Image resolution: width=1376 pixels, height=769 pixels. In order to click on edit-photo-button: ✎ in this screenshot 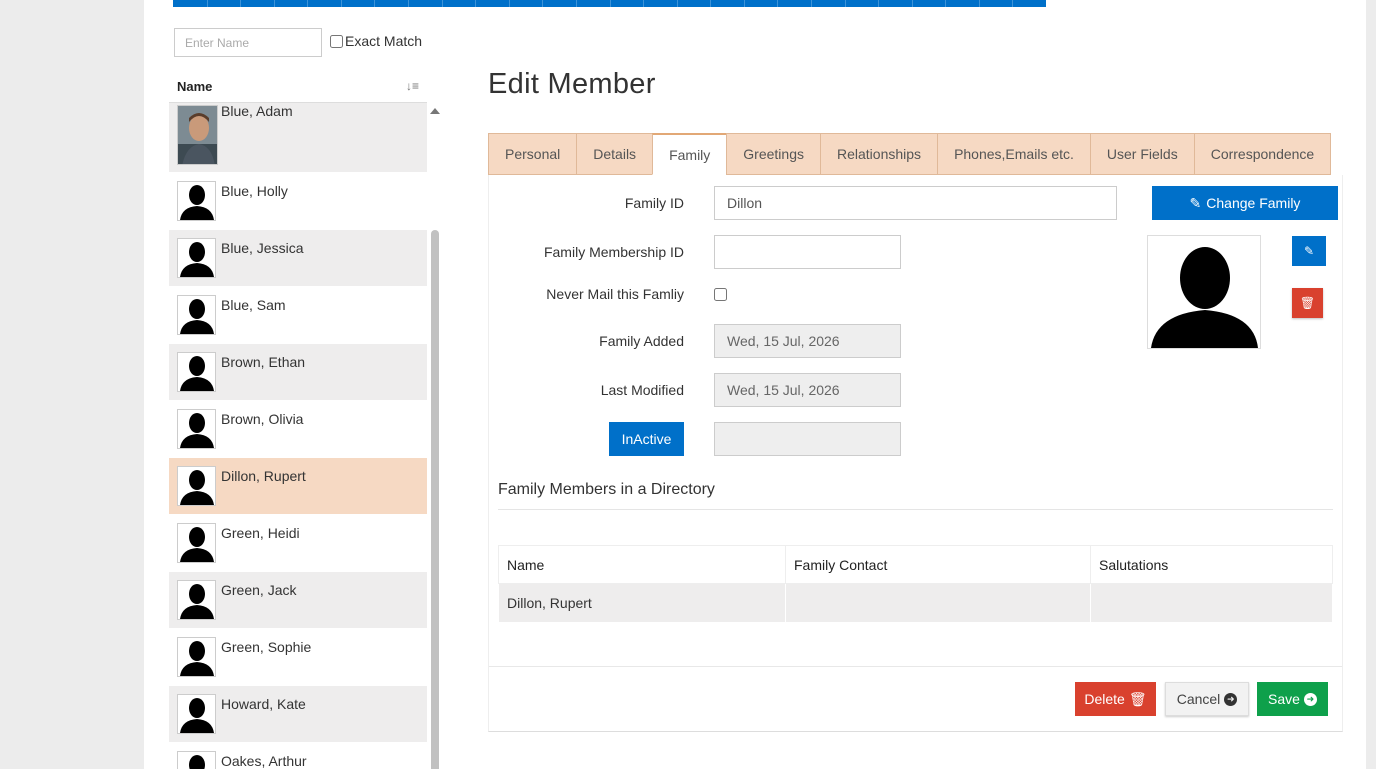, I will do `click(1309, 251)`.